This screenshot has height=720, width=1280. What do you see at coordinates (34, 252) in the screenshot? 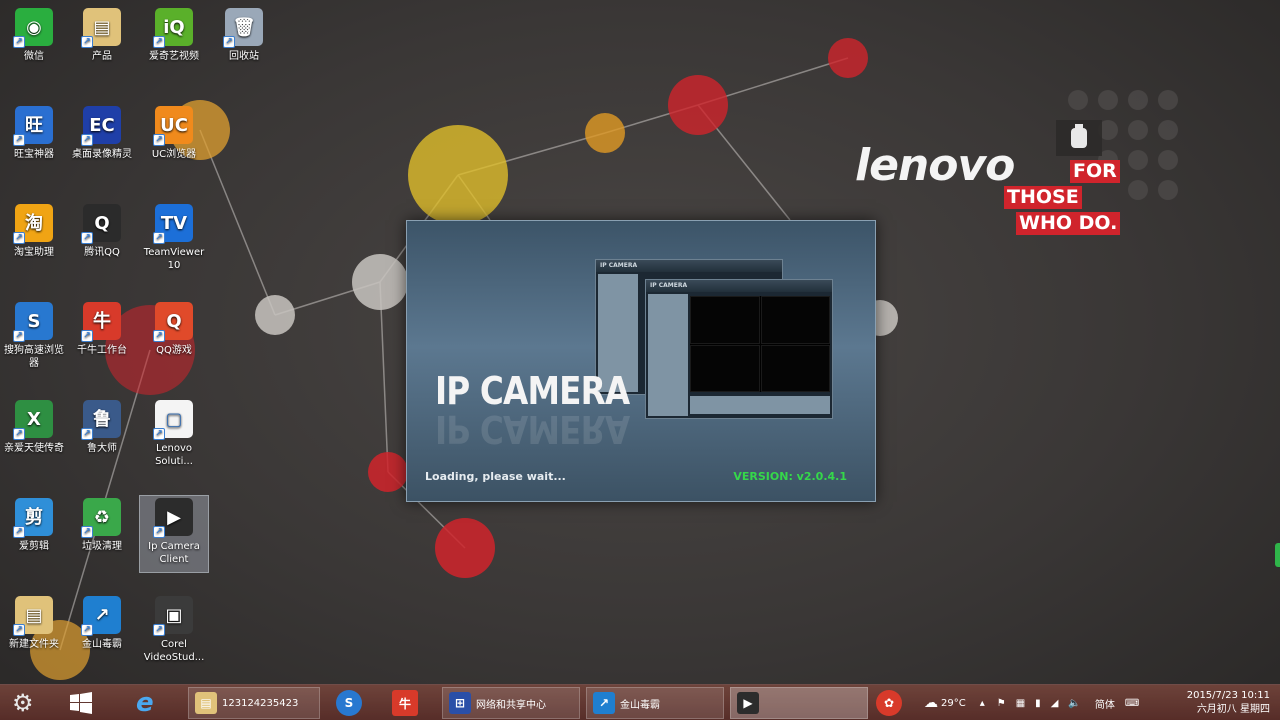
I see `desktop-icon-label: 淘宝助理` at bounding box center [34, 252].